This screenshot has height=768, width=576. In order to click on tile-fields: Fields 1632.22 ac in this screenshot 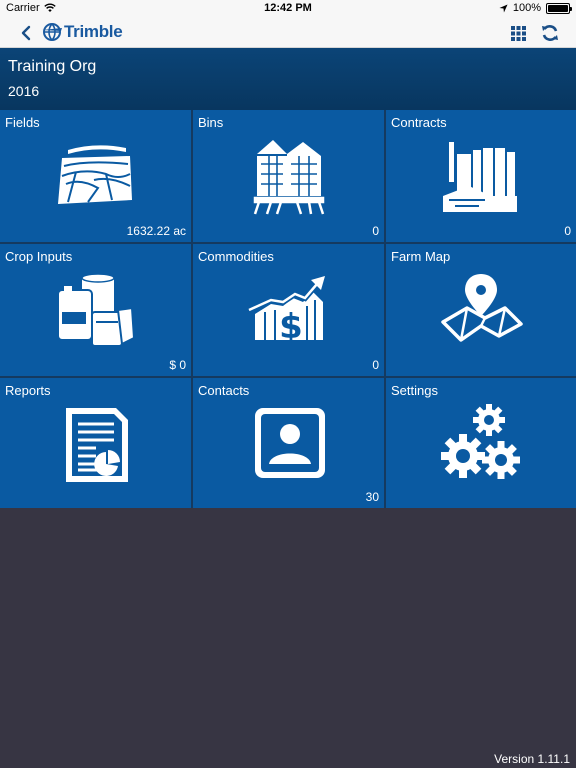, I will do `click(95, 176)`.